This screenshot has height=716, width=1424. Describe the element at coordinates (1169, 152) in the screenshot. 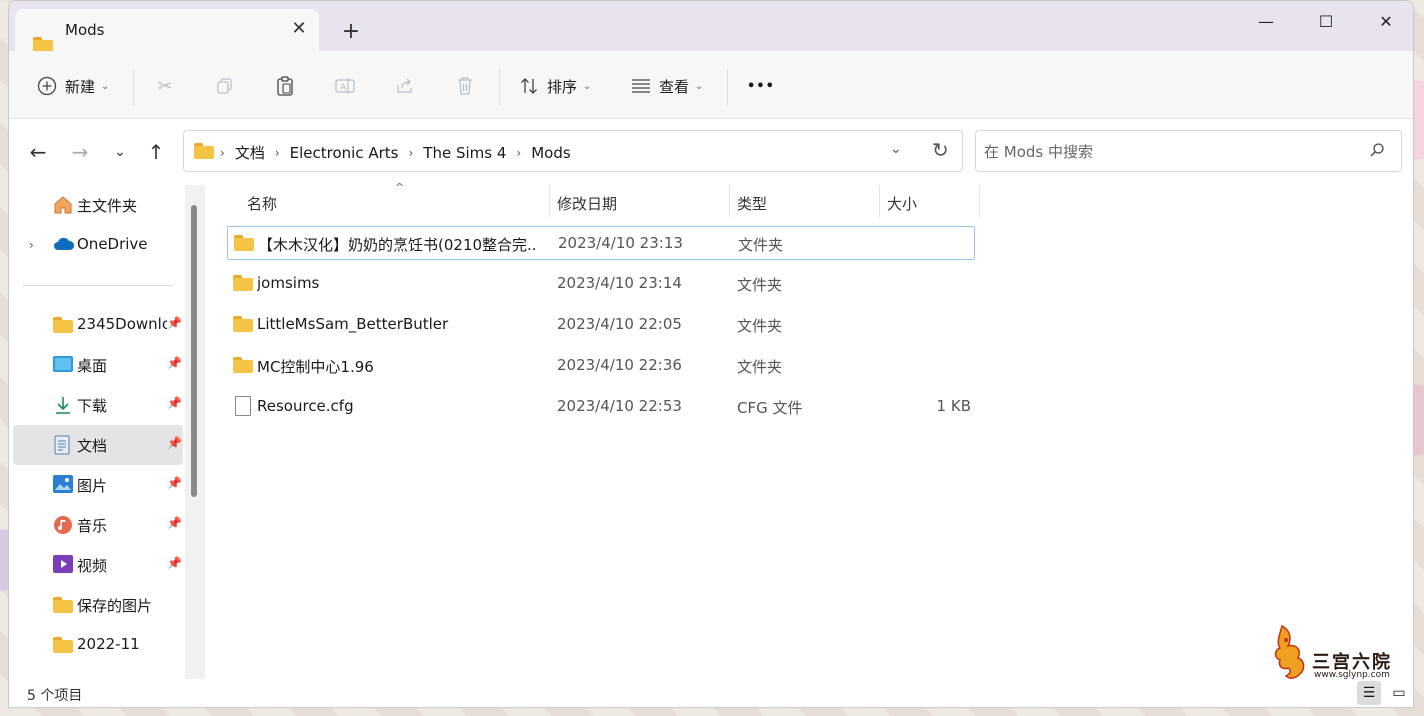

I see `search-input` at that location.